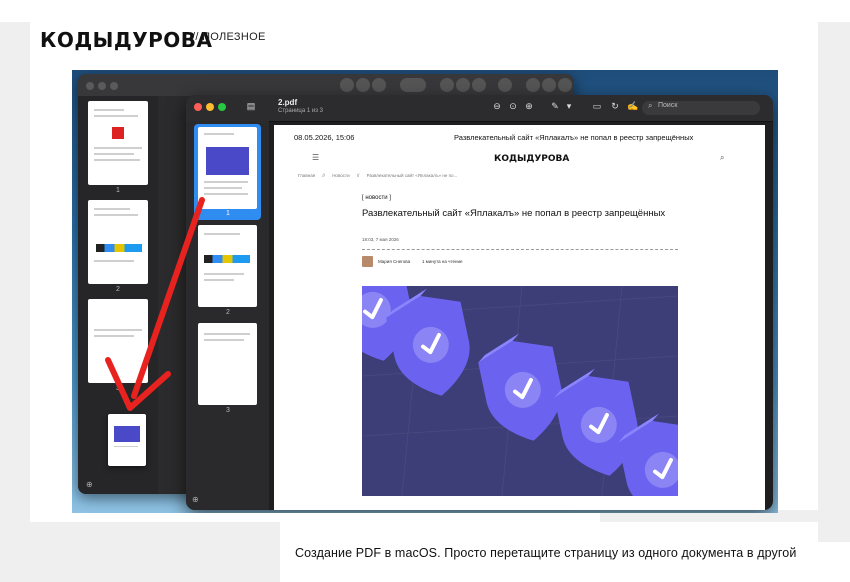 The width and height of the screenshot is (850, 582). Describe the element at coordinates (126, 40) in the screenshot. I see `site-logo: КОДЫДУРОВА` at that location.